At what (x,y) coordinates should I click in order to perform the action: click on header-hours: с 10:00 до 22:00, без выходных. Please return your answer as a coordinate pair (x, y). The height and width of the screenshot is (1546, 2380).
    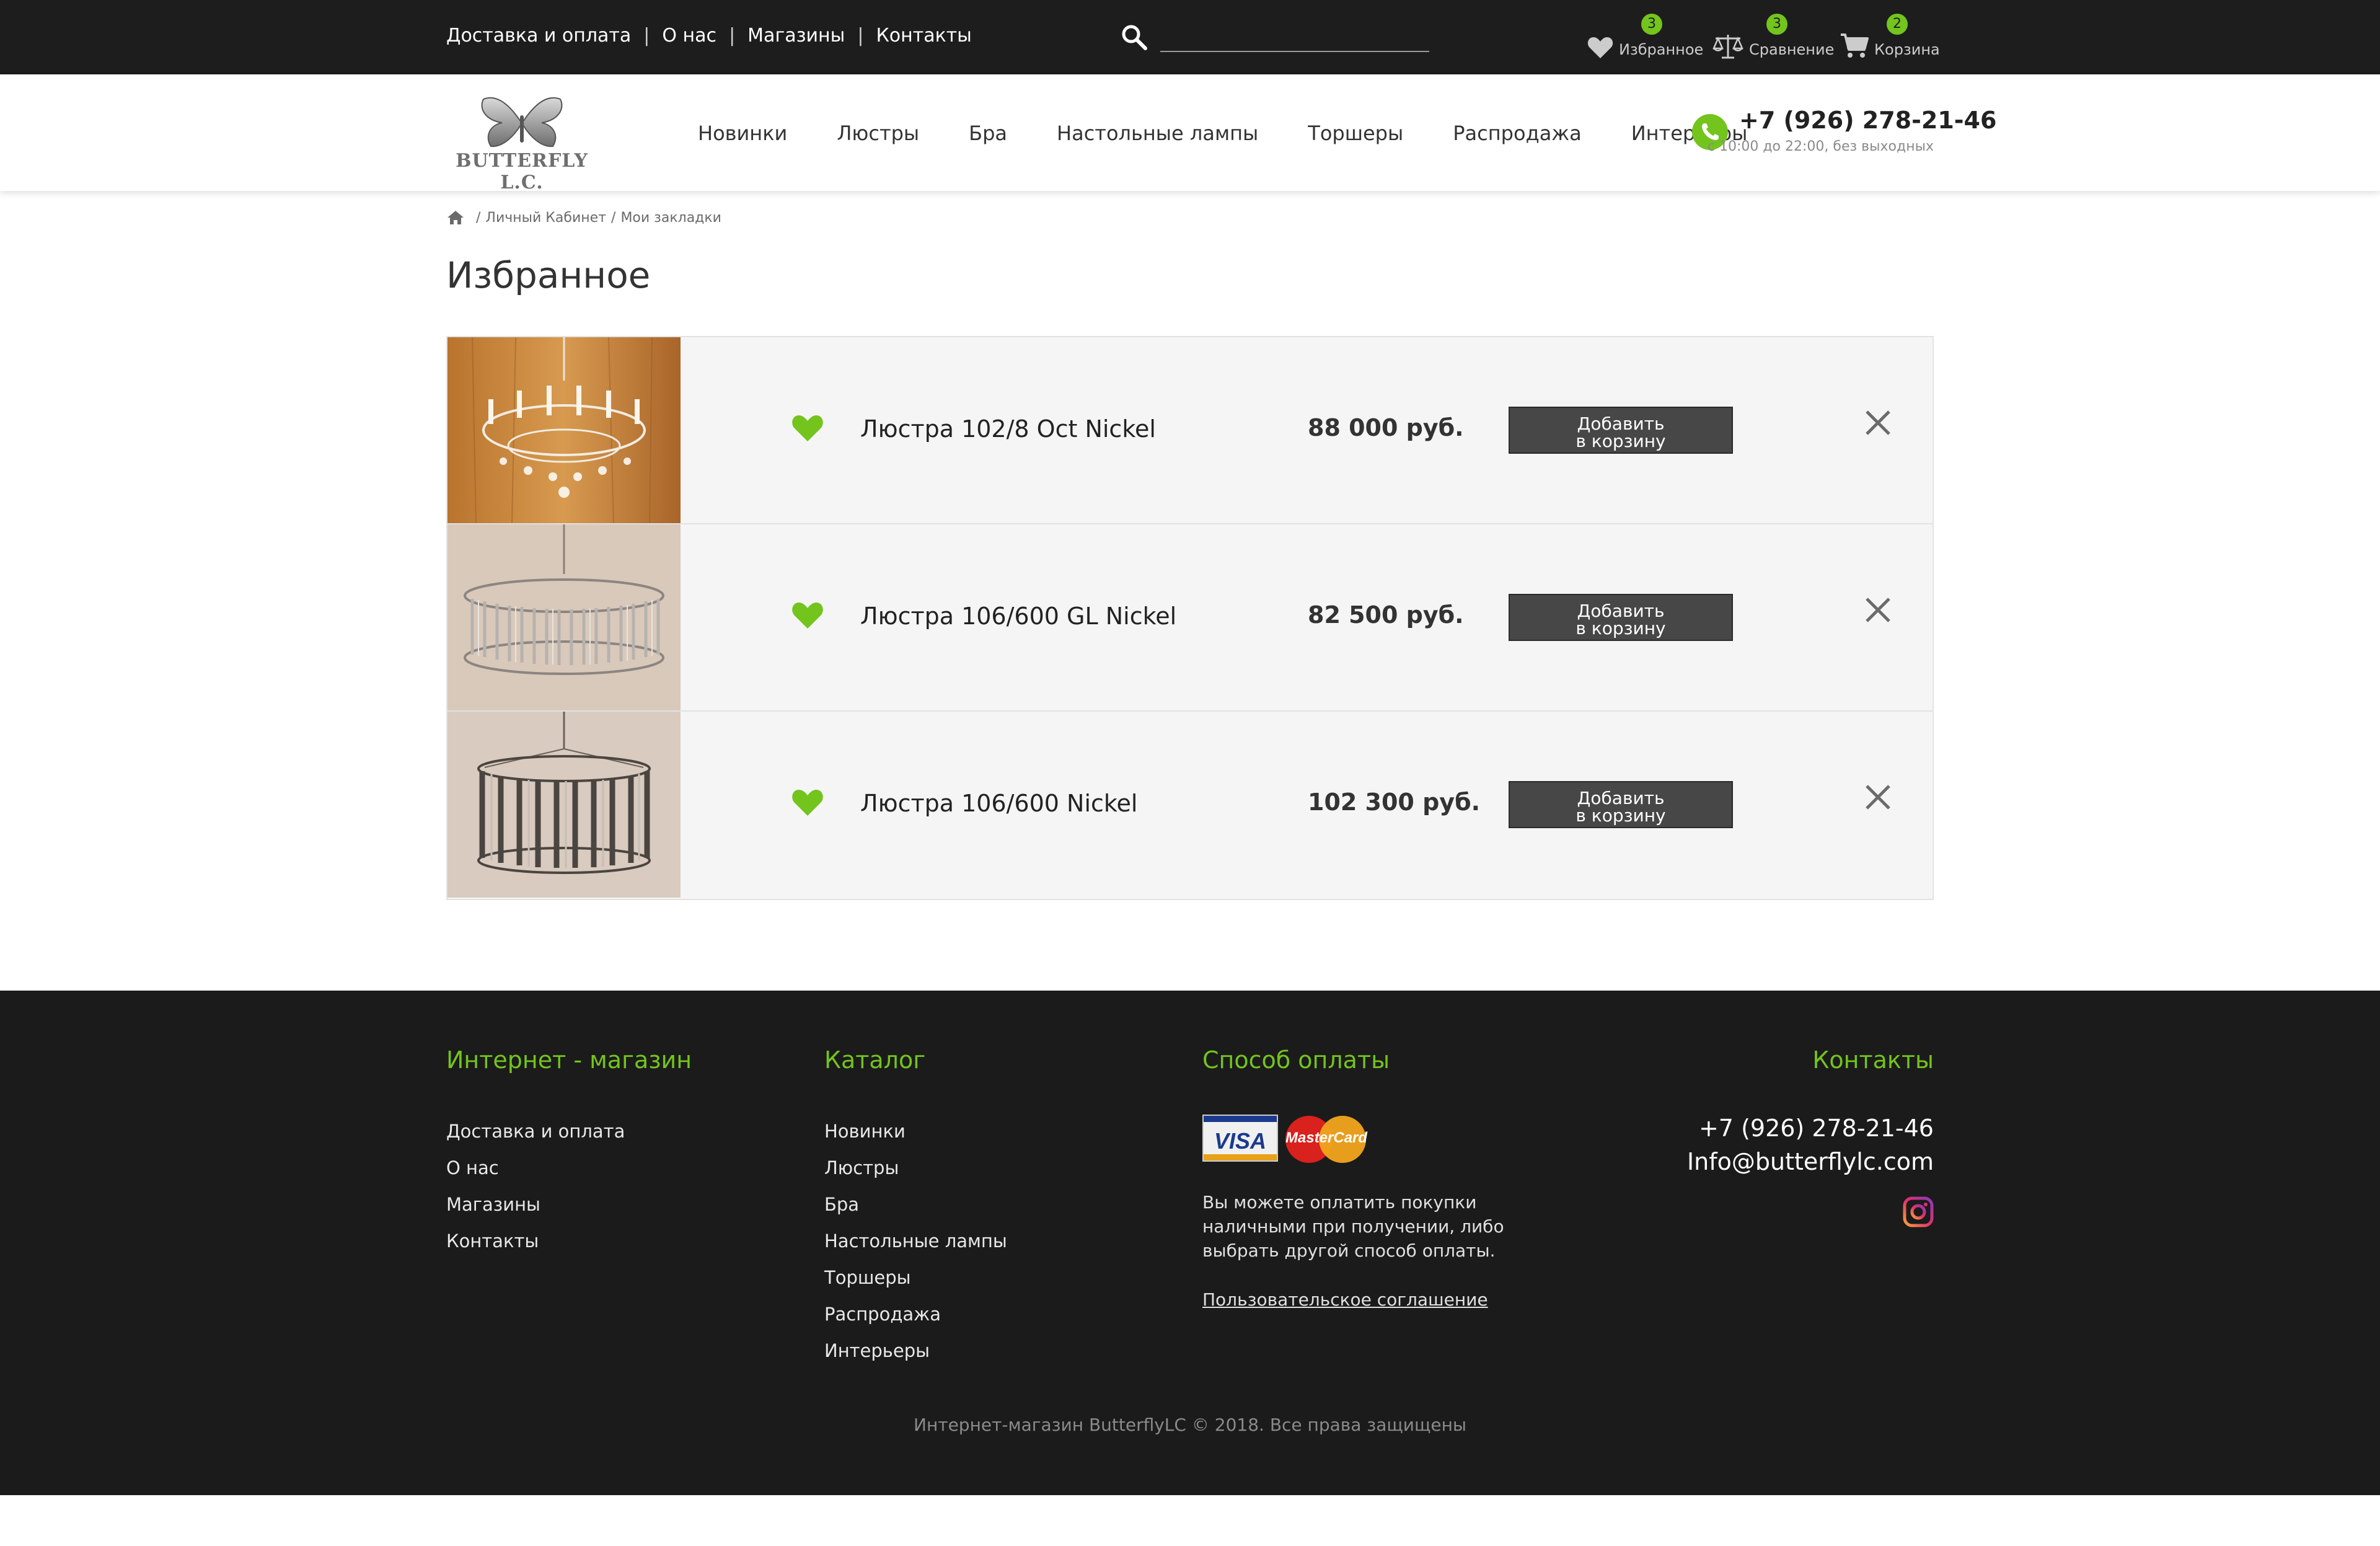
    Looking at the image, I should click on (1820, 146).